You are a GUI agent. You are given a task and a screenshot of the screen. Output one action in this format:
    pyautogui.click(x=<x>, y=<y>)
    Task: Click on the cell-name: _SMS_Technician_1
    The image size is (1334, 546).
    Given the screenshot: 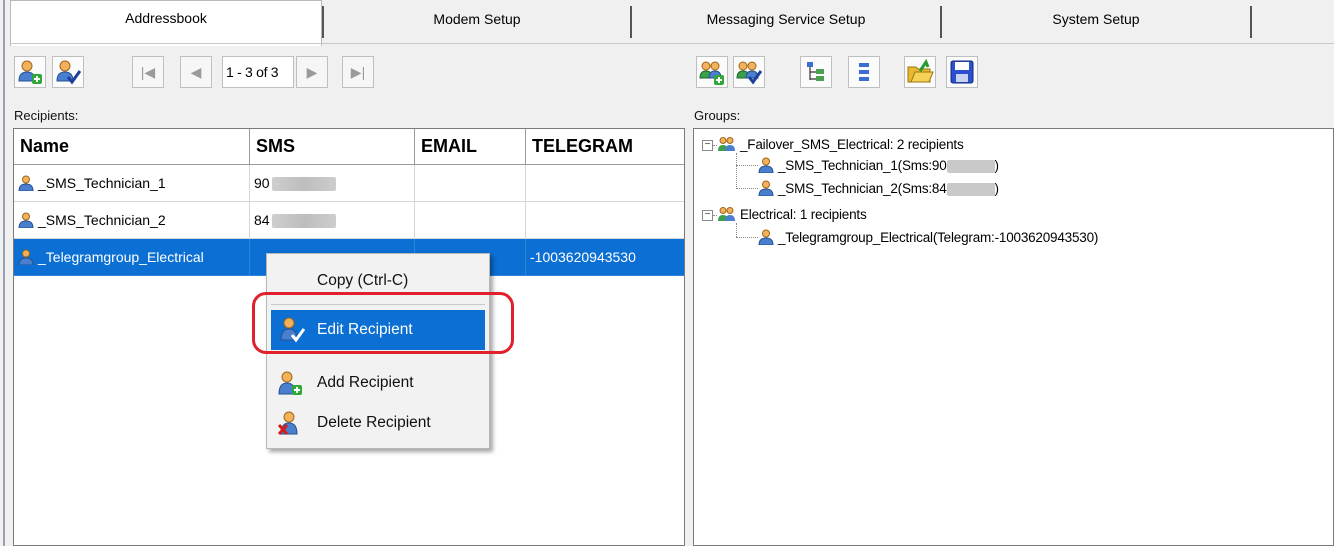 What is the action you would take?
    pyautogui.click(x=132, y=183)
    